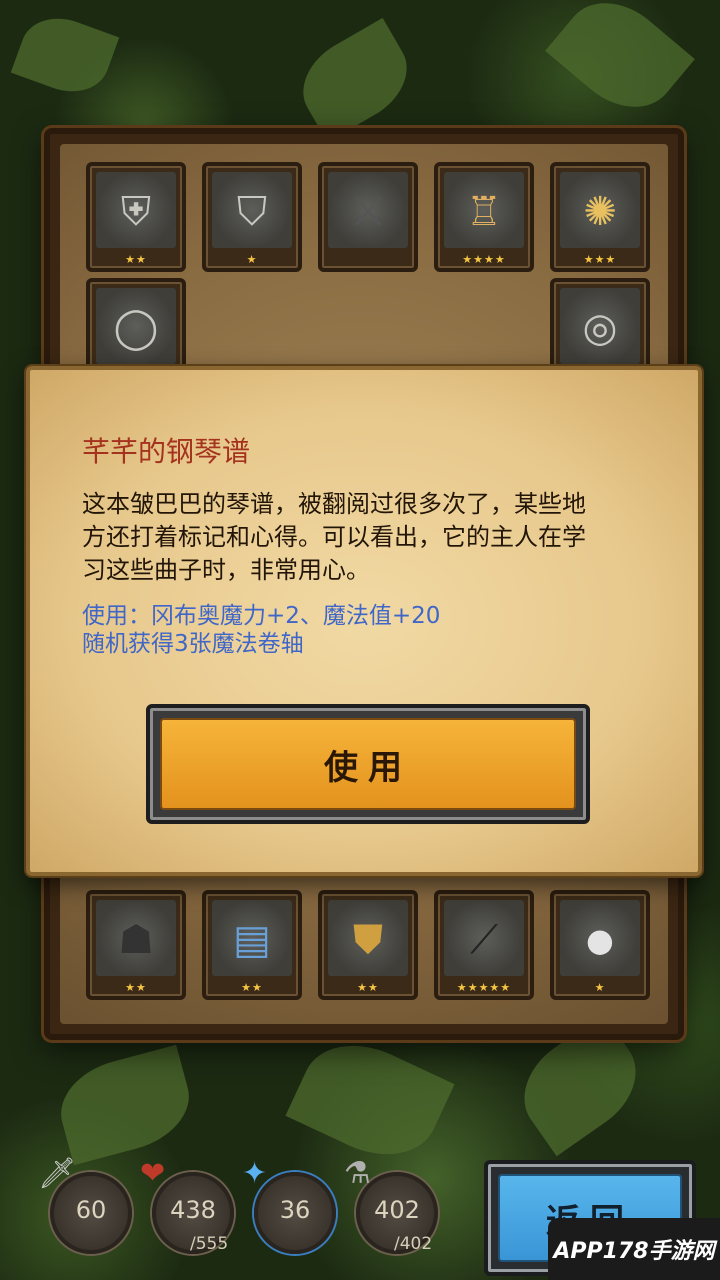 The image size is (720, 1280). Describe the element at coordinates (295, 1210) in the screenshot. I see `stat-value: 36` at that location.